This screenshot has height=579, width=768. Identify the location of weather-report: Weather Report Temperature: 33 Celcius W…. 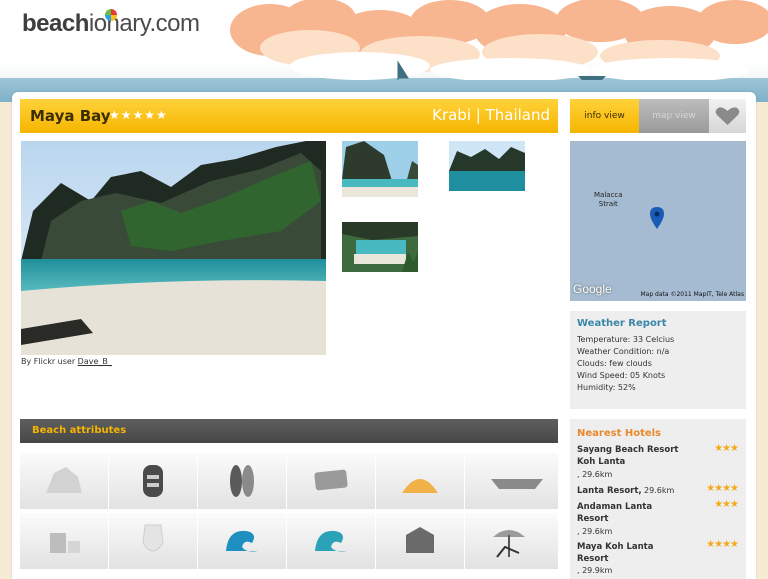
(658, 360).